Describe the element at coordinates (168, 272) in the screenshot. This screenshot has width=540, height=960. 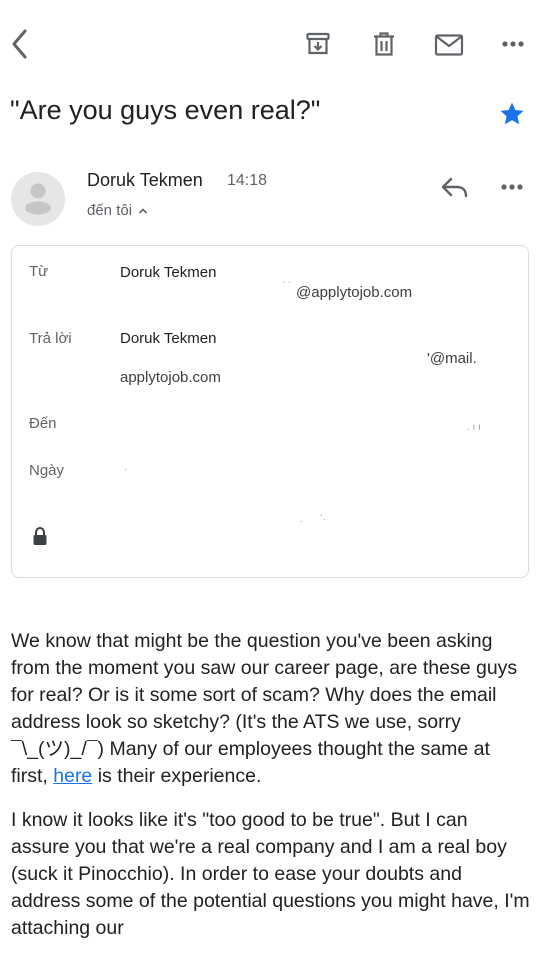
I see `from-name: Doruk Tekmen` at that location.